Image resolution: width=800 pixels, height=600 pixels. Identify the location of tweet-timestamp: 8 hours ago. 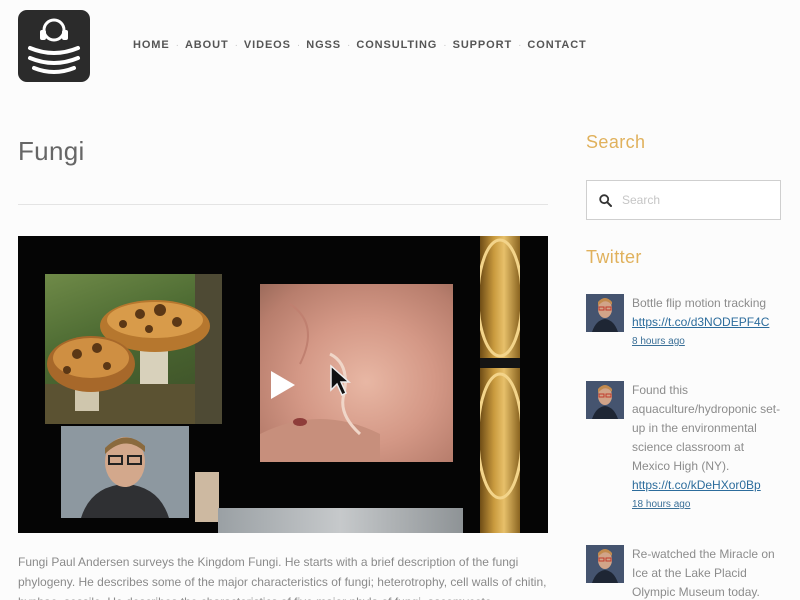
(707, 342).